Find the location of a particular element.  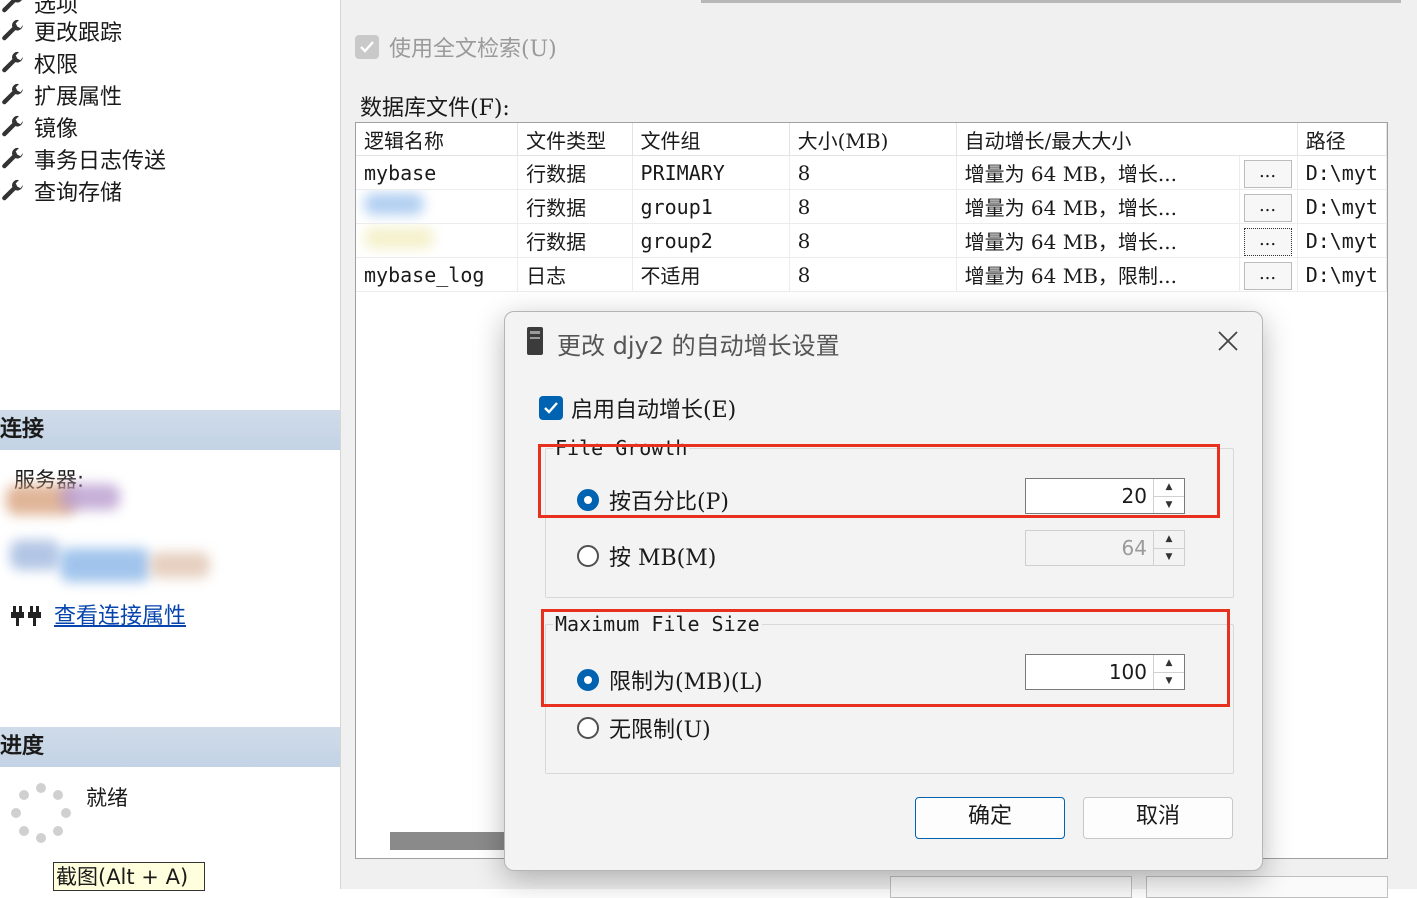

enable-autogrowth-checkbox: 启用自动增长(E) is located at coordinates (637, 408).